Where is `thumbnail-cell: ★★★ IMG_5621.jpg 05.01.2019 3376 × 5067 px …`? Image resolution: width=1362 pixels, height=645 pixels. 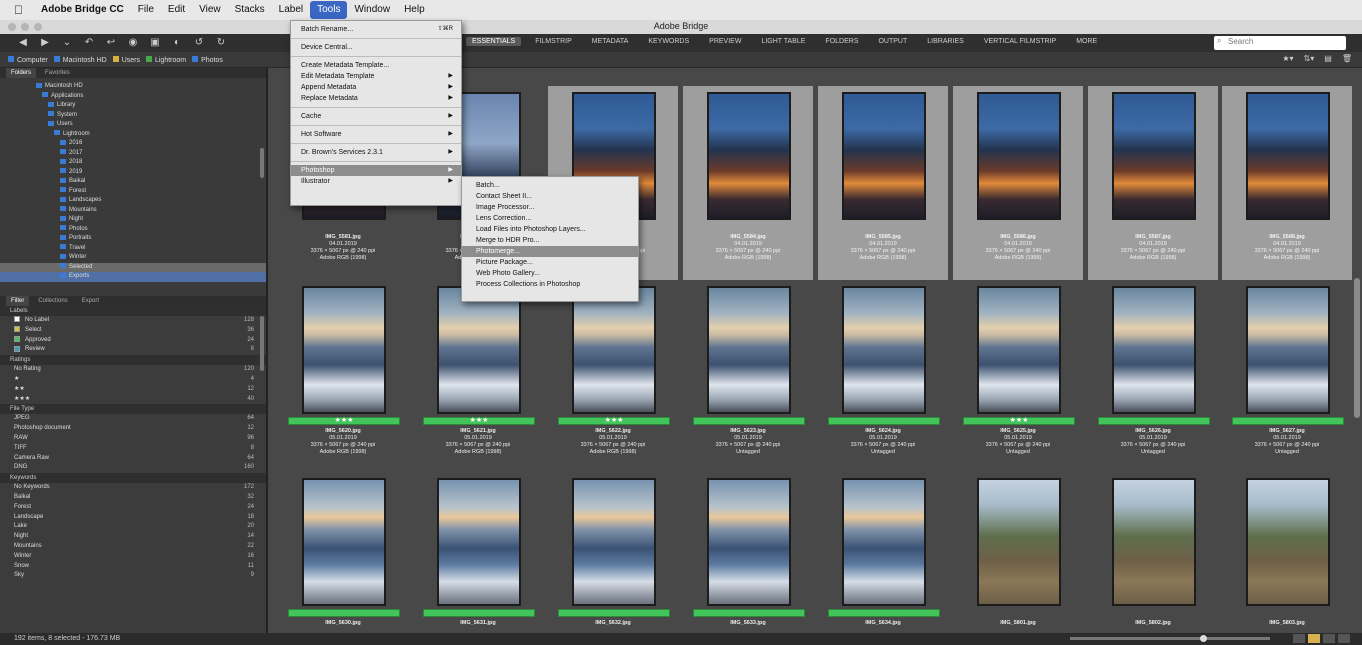 thumbnail-cell: ★★★ IMG_5621.jpg 05.01.2019 3376 × 5067 px … is located at coordinates (478, 377).